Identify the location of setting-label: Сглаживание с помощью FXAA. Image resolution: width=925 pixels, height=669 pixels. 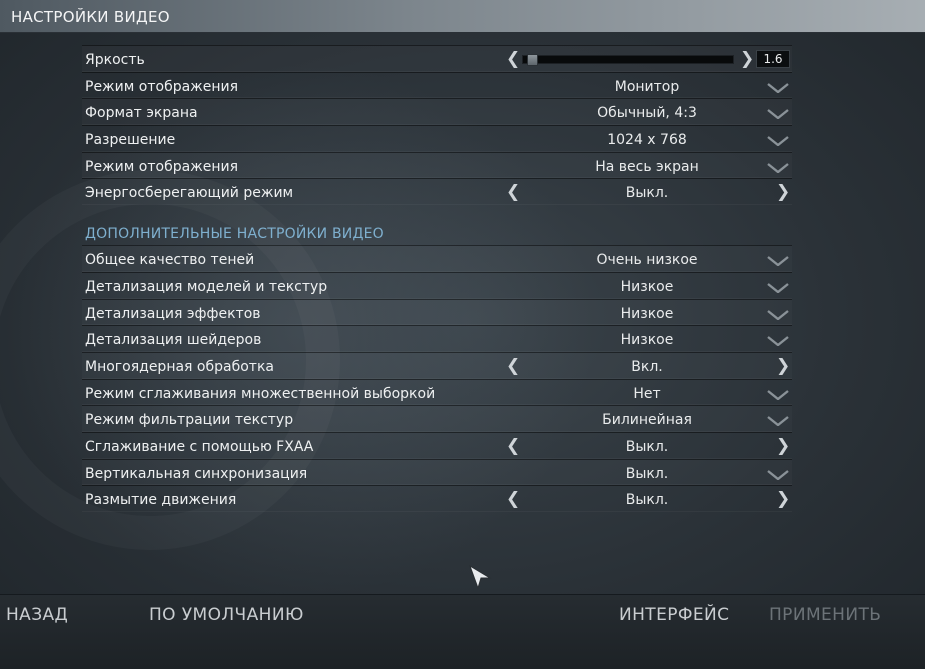
(199, 446).